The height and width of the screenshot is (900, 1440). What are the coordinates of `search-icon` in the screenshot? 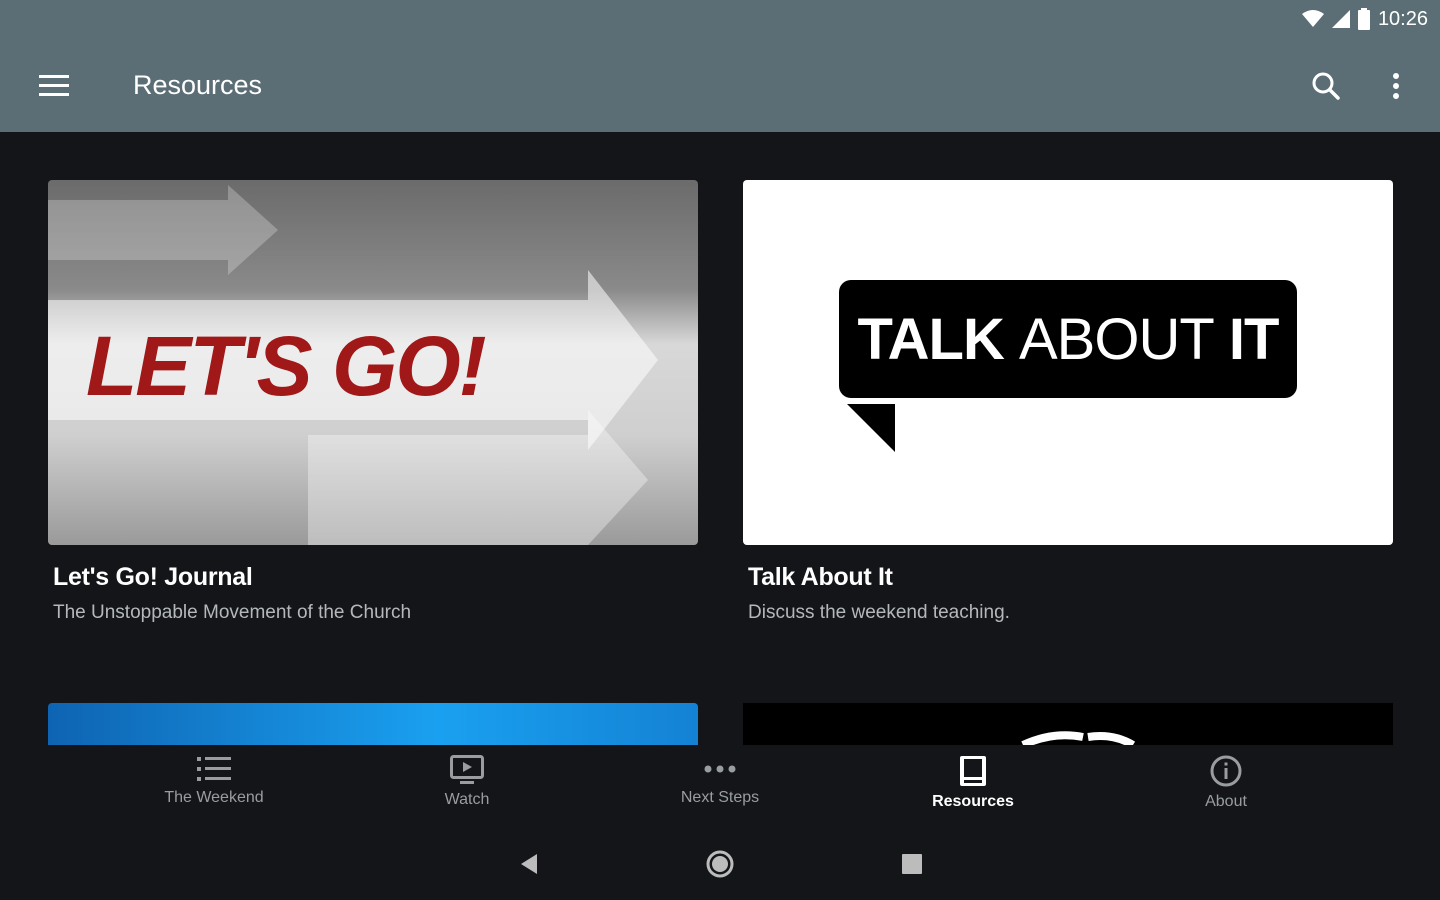 It's located at (1326, 86).